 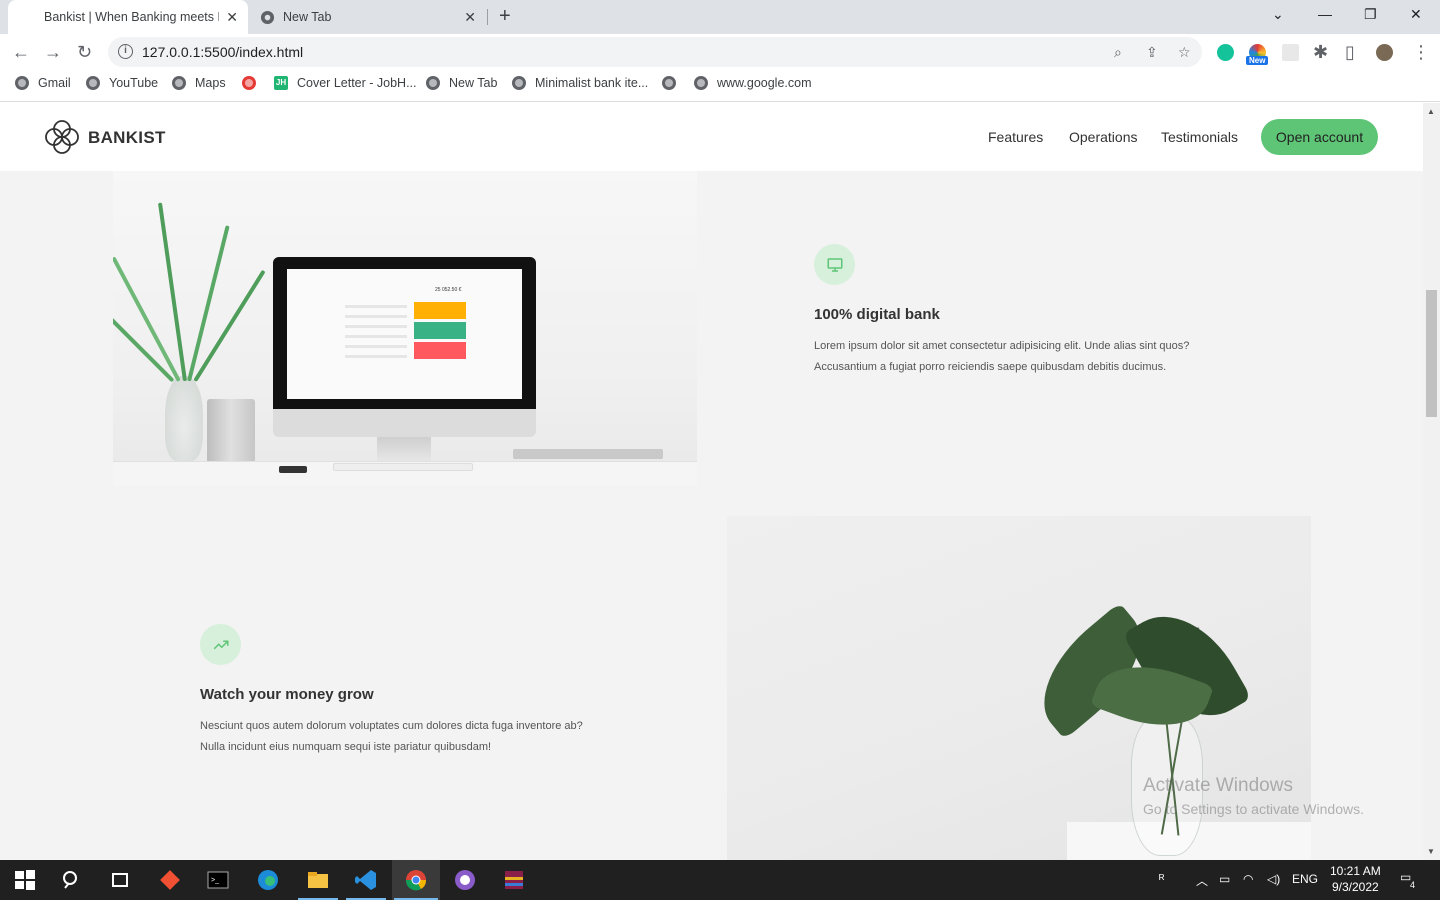 What do you see at coordinates (1350, 52) in the screenshot?
I see `side-panel-icon: ▯` at bounding box center [1350, 52].